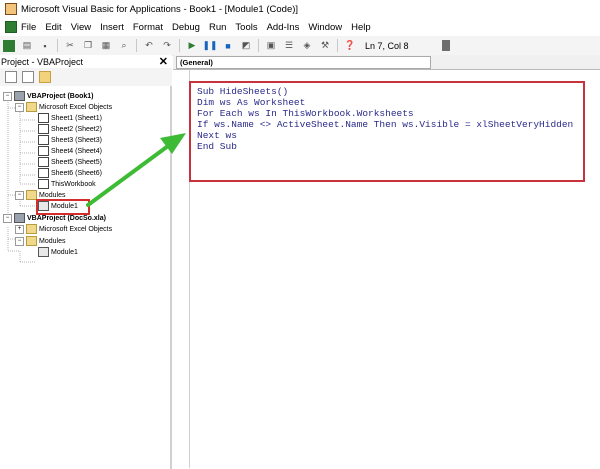 The width and height of the screenshot is (600, 469). I want to click on toggle-folders-icon, so click(45, 77).